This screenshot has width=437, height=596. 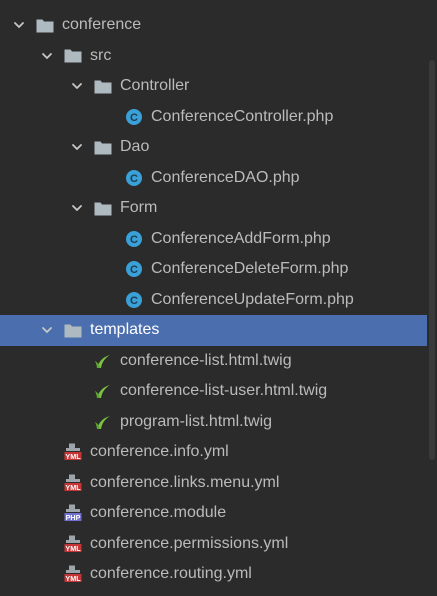 I want to click on tree-item-program-list-html-twig: program-list.html.twig, so click(x=213, y=422).